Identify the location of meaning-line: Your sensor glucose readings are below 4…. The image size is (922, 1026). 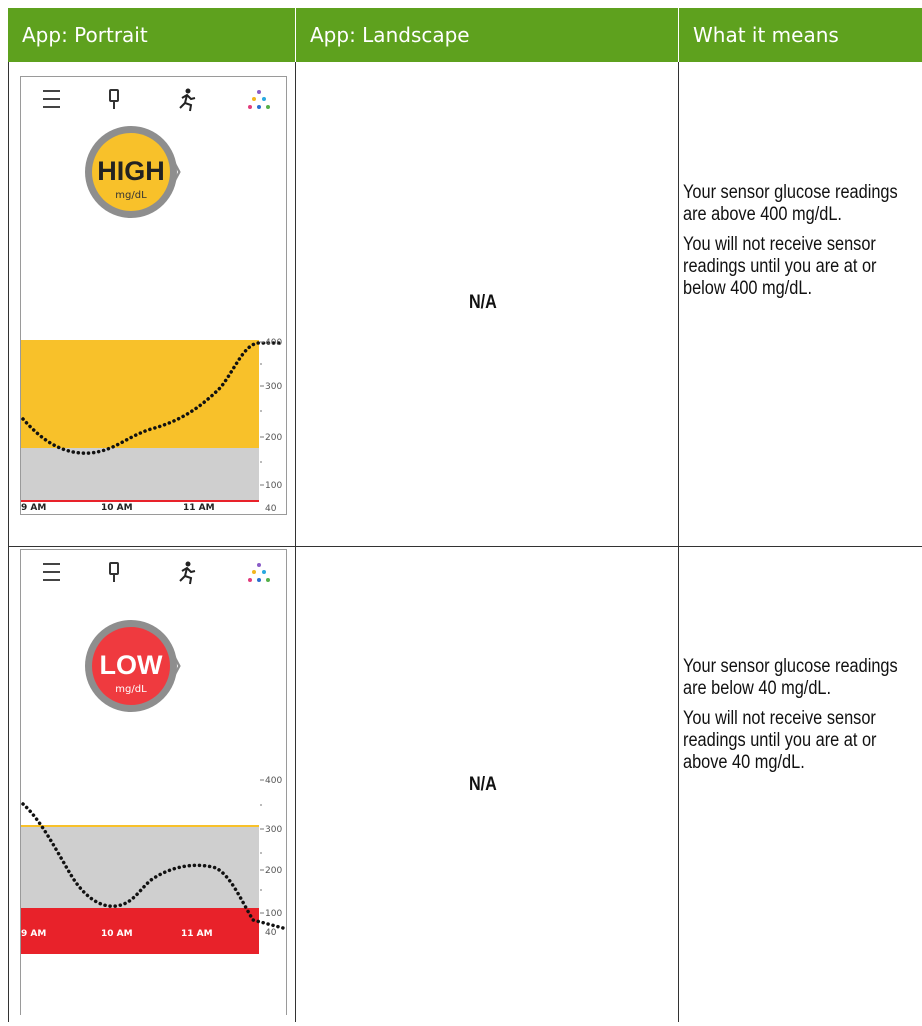
(790, 677).